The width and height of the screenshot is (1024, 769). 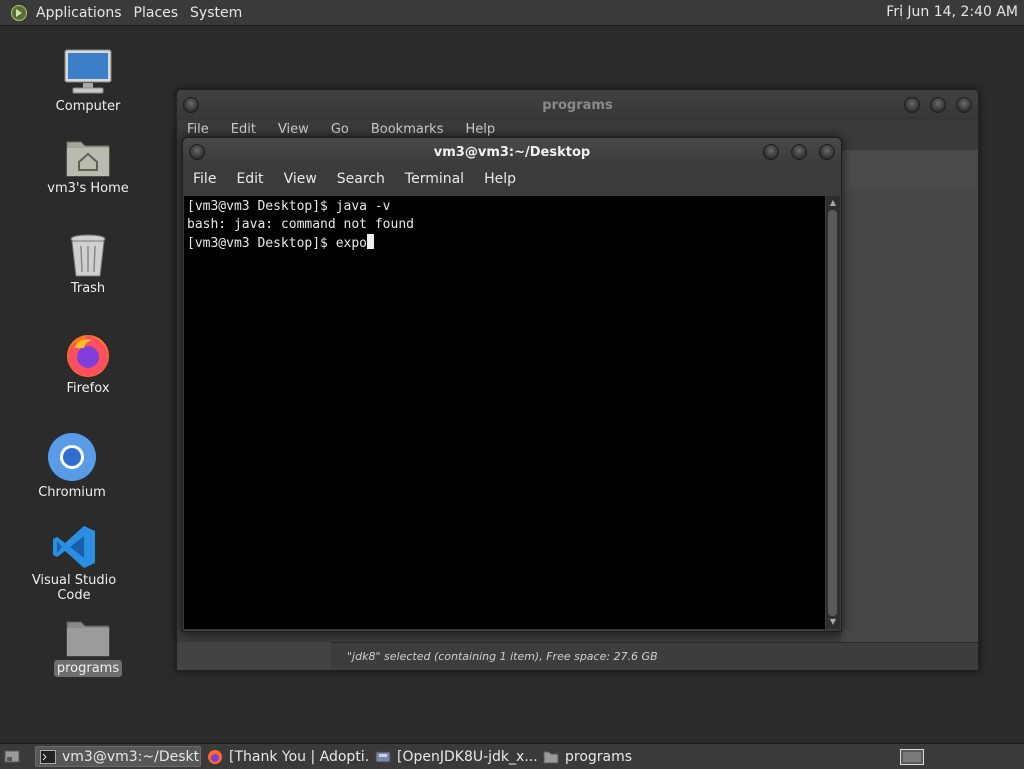 What do you see at coordinates (131, 756) in the screenshot?
I see `taskbar-item-label: vm3@vm3:~/Desktop` at bounding box center [131, 756].